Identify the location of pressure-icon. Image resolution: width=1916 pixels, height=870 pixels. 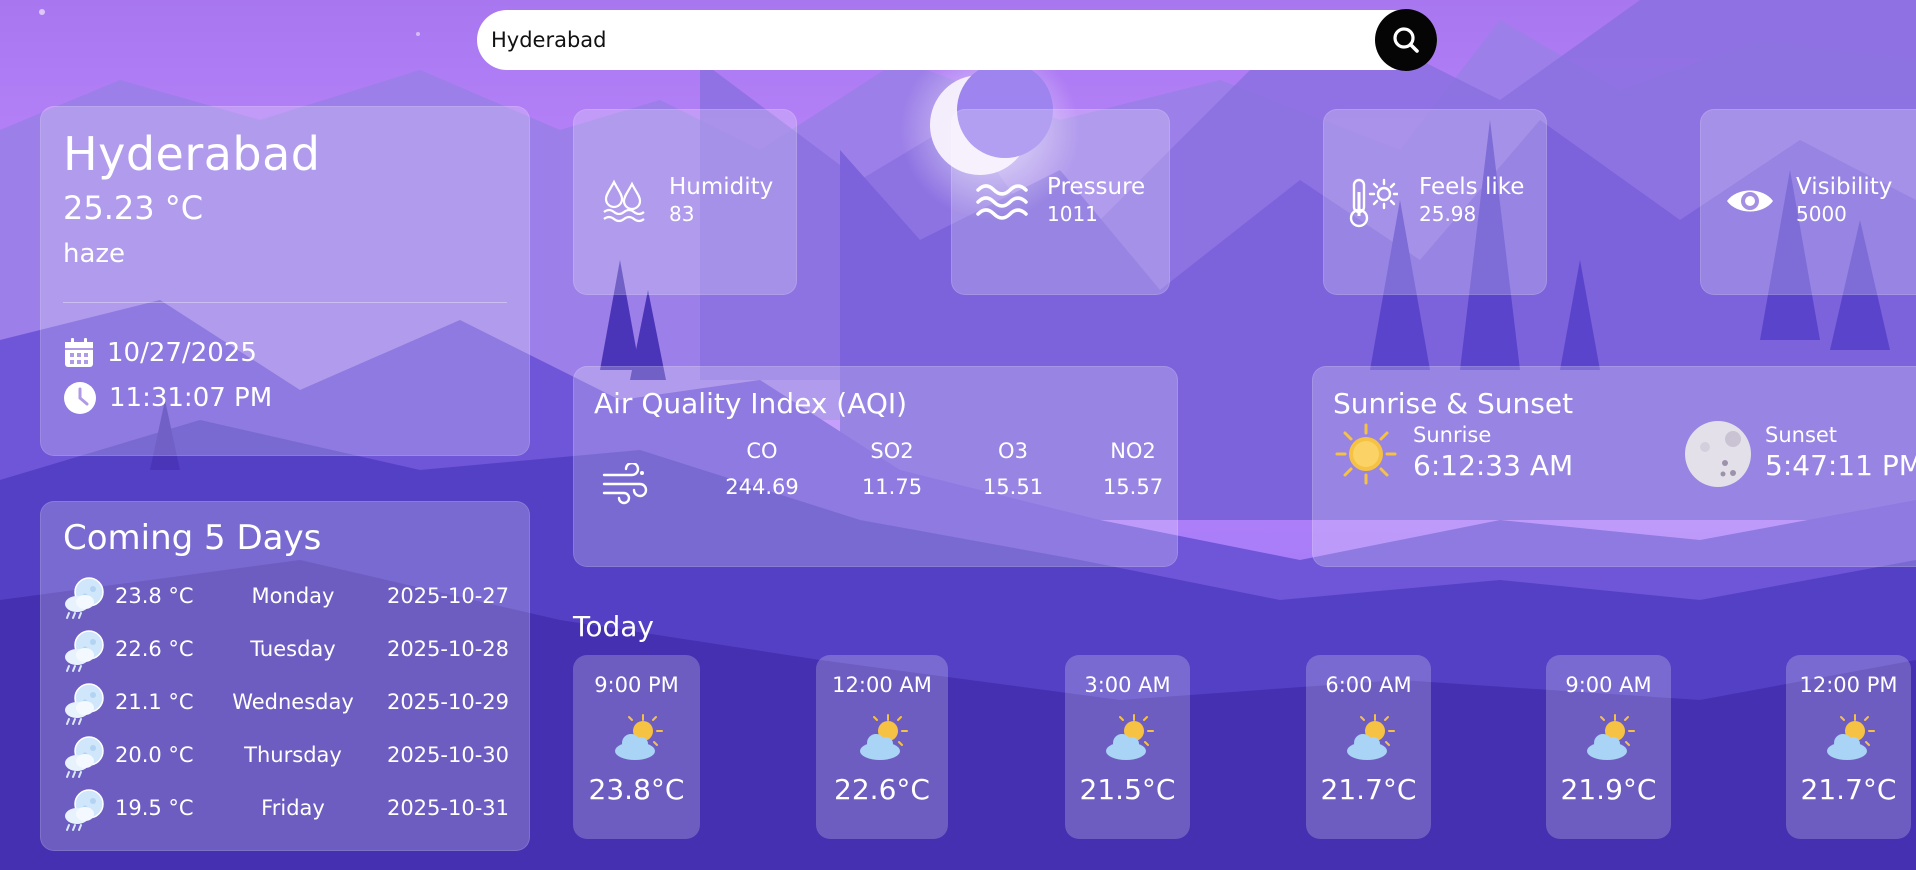
(1002, 202).